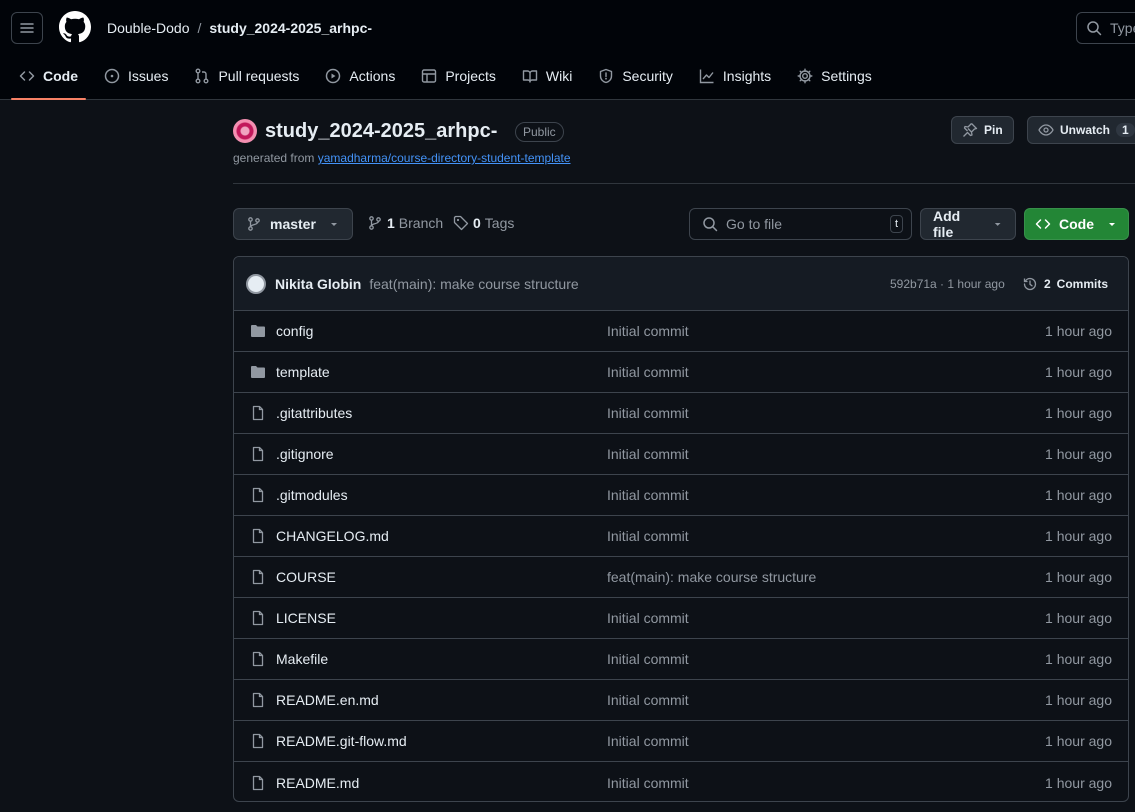 Image resolution: width=1135 pixels, height=812 pixels. I want to click on tab-label: Projects, so click(470, 76).